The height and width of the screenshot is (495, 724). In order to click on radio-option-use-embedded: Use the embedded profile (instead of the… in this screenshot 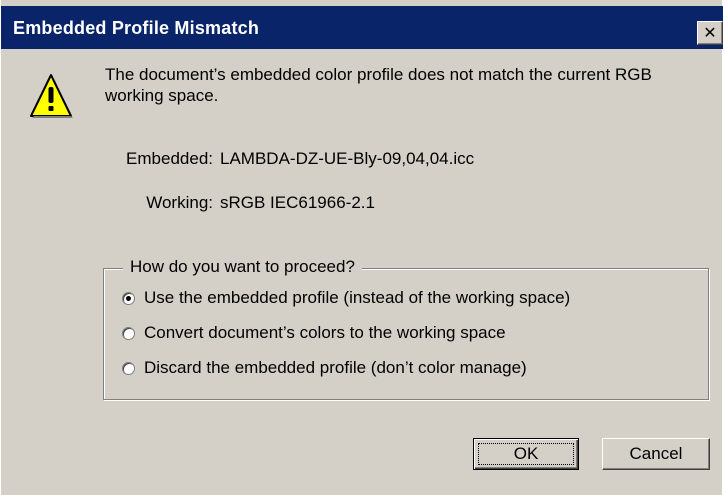, I will do `click(346, 298)`.